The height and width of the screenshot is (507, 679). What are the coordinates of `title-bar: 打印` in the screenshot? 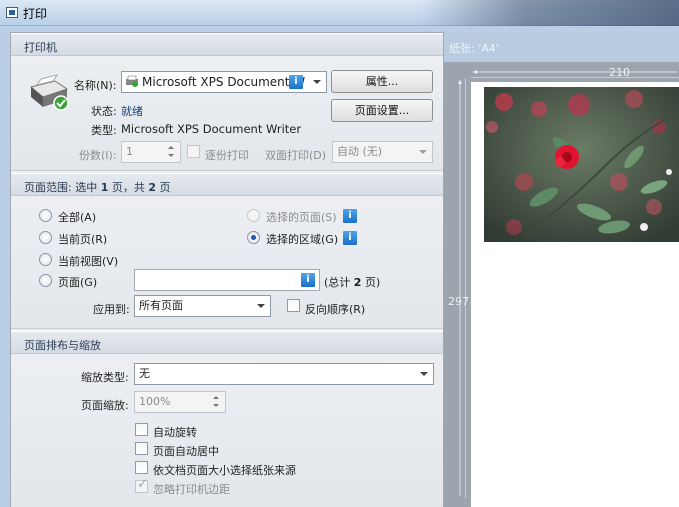 It's located at (339, 13).